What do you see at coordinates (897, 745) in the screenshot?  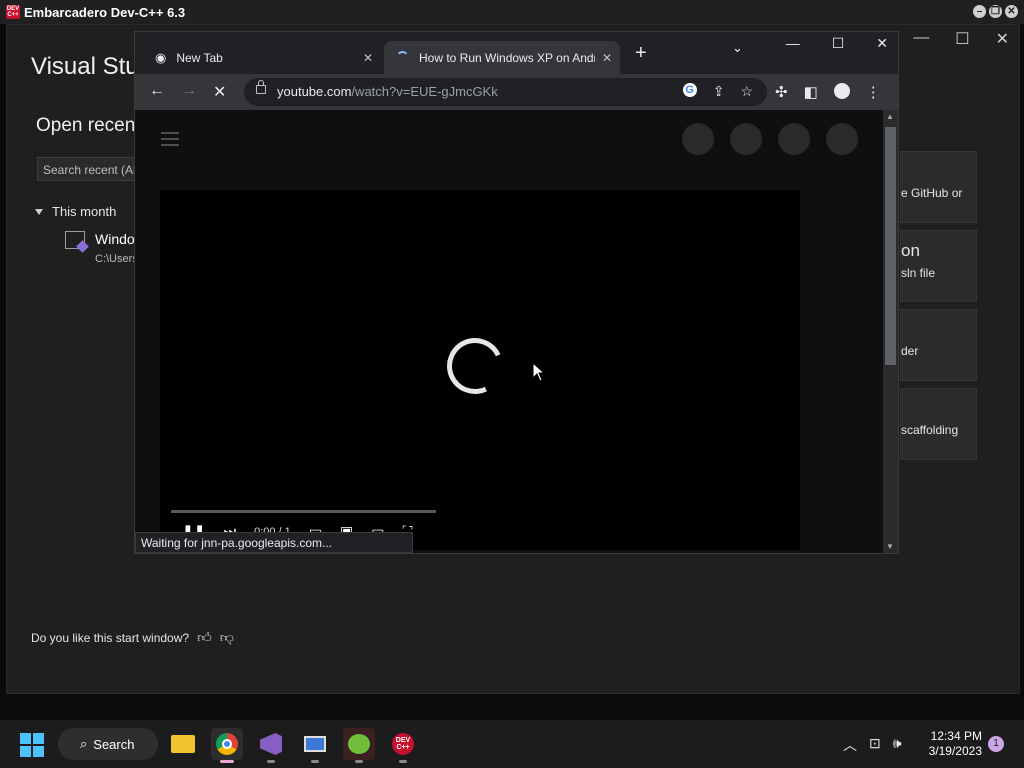 I see `volume-icon: 🕪︎` at bounding box center [897, 745].